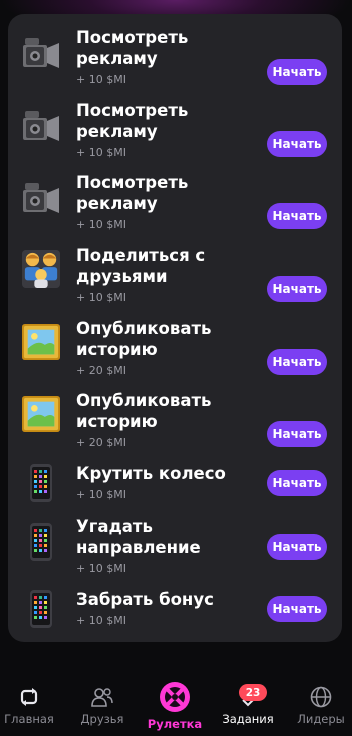 The width and height of the screenshot is (352, 736). I want to click on task-item: Поделиться с друзьями + 10 $MI Начать, so click(175, 275).